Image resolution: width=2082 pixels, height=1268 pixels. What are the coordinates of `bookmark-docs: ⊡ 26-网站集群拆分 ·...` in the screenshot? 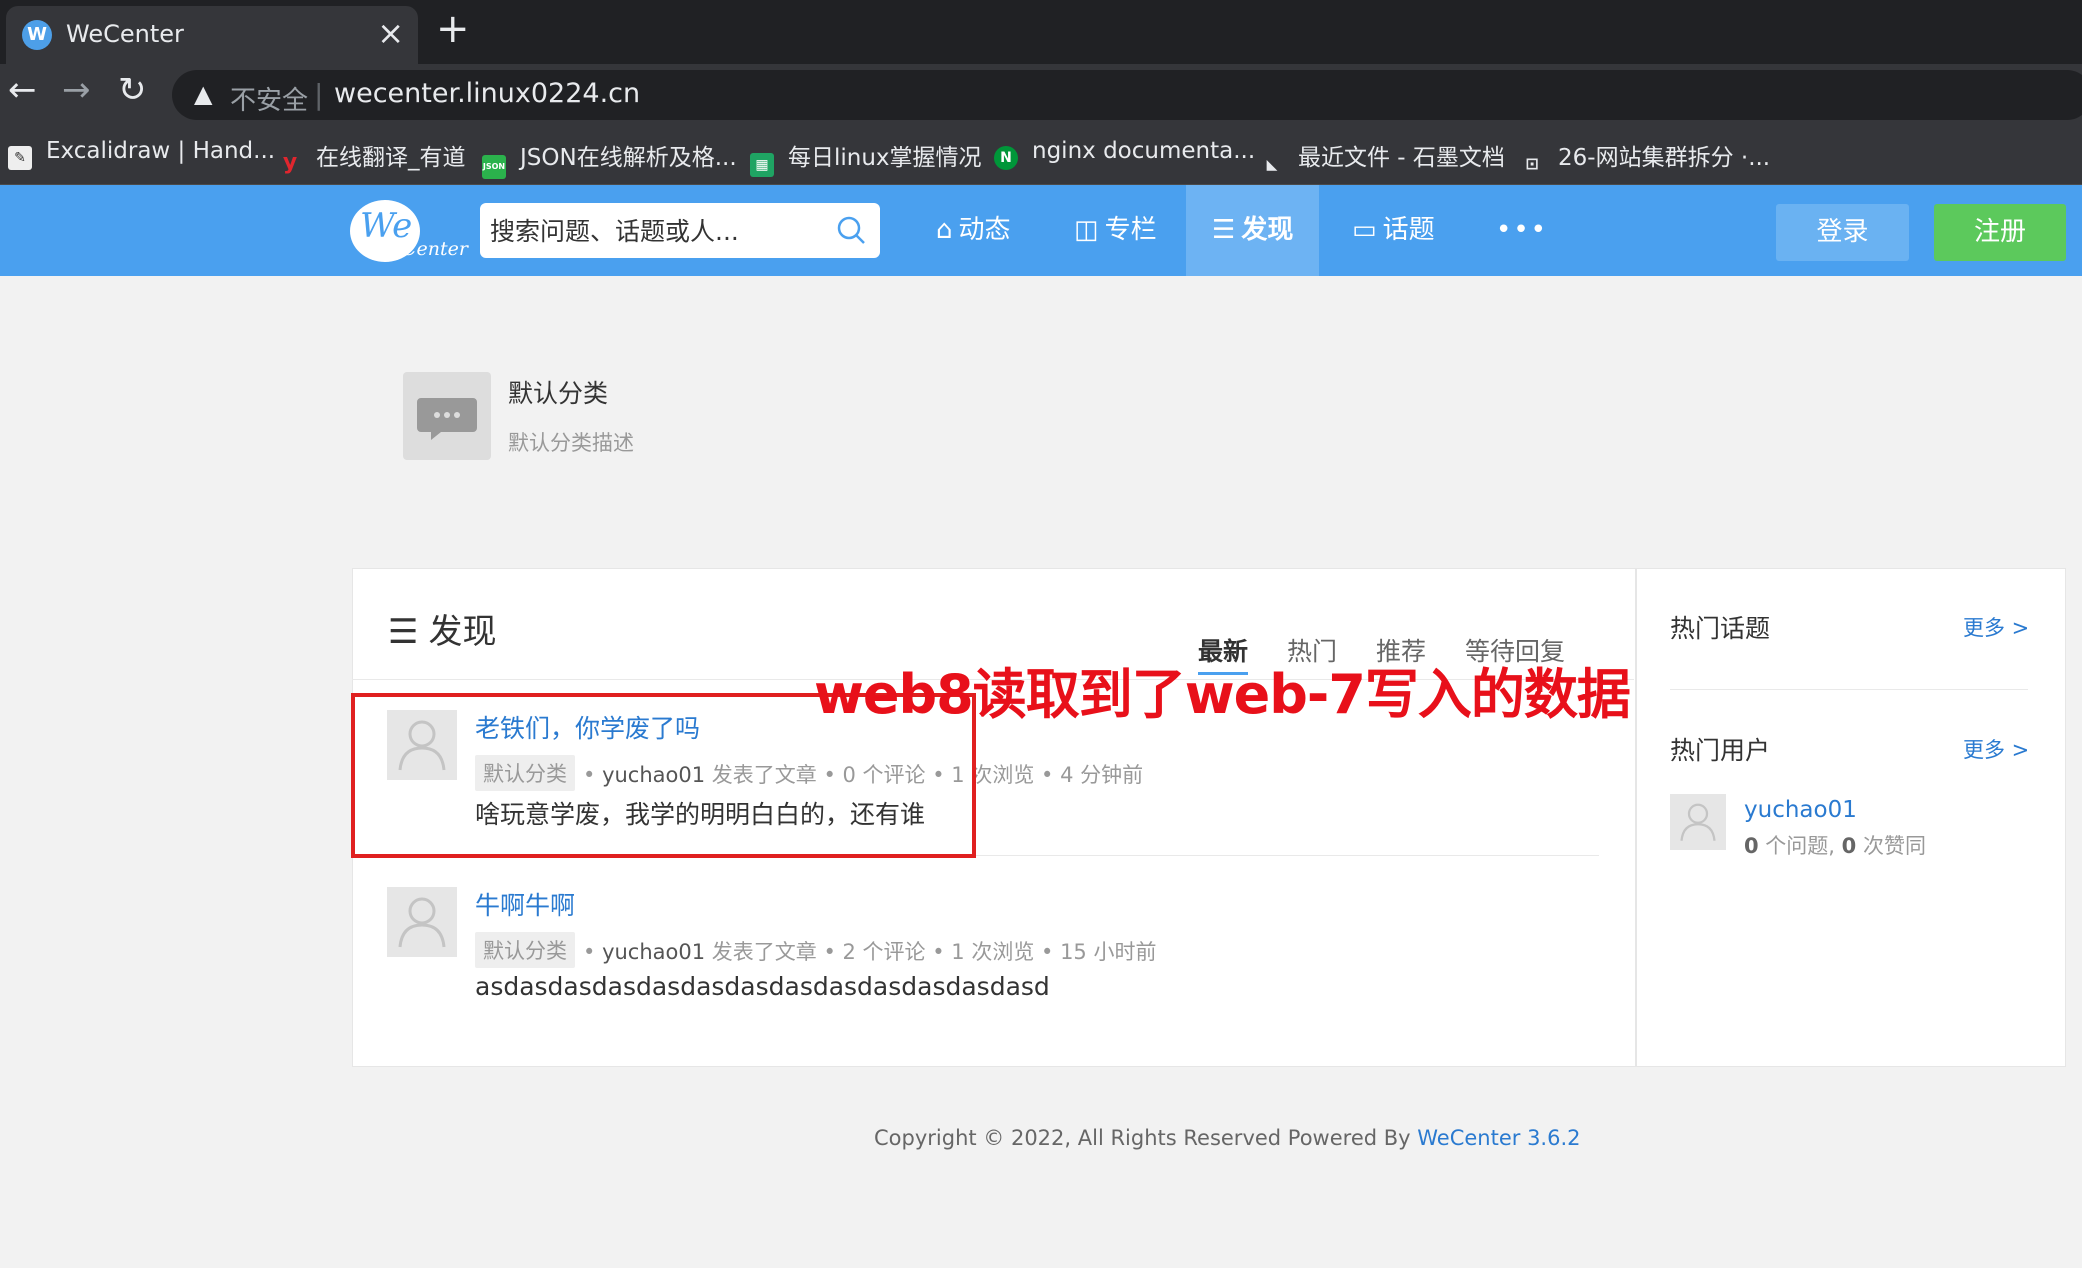 It's located at (1645, 157).